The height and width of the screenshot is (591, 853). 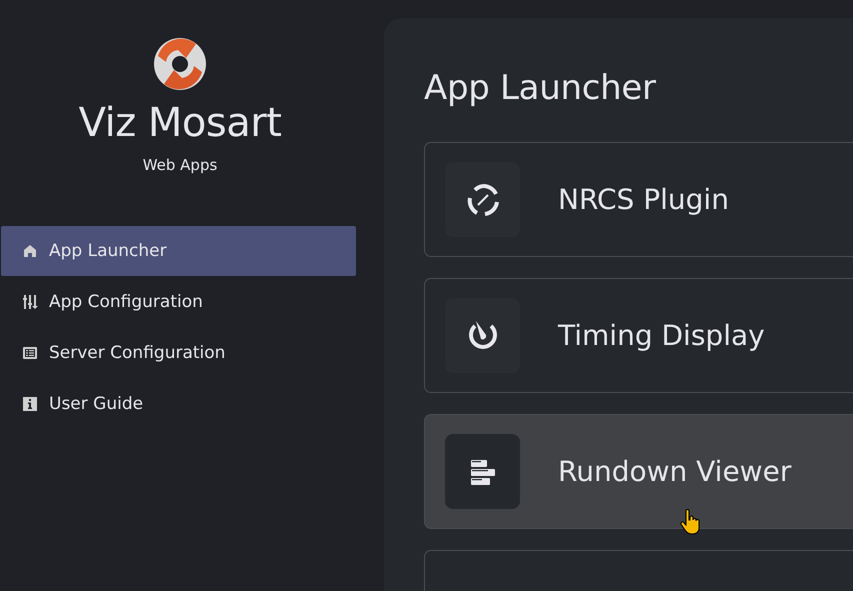 What do you see at coordinates (30, 251) in the screenshot?
I see `home-icon` at bounding box center [30, 251].